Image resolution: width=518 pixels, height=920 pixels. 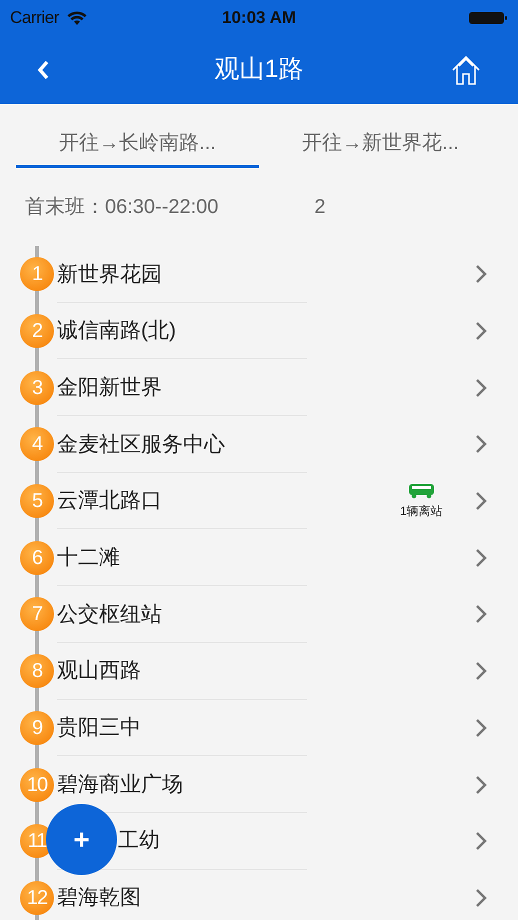 I want to click on stop-number: 6, so click(x=37, y=557).